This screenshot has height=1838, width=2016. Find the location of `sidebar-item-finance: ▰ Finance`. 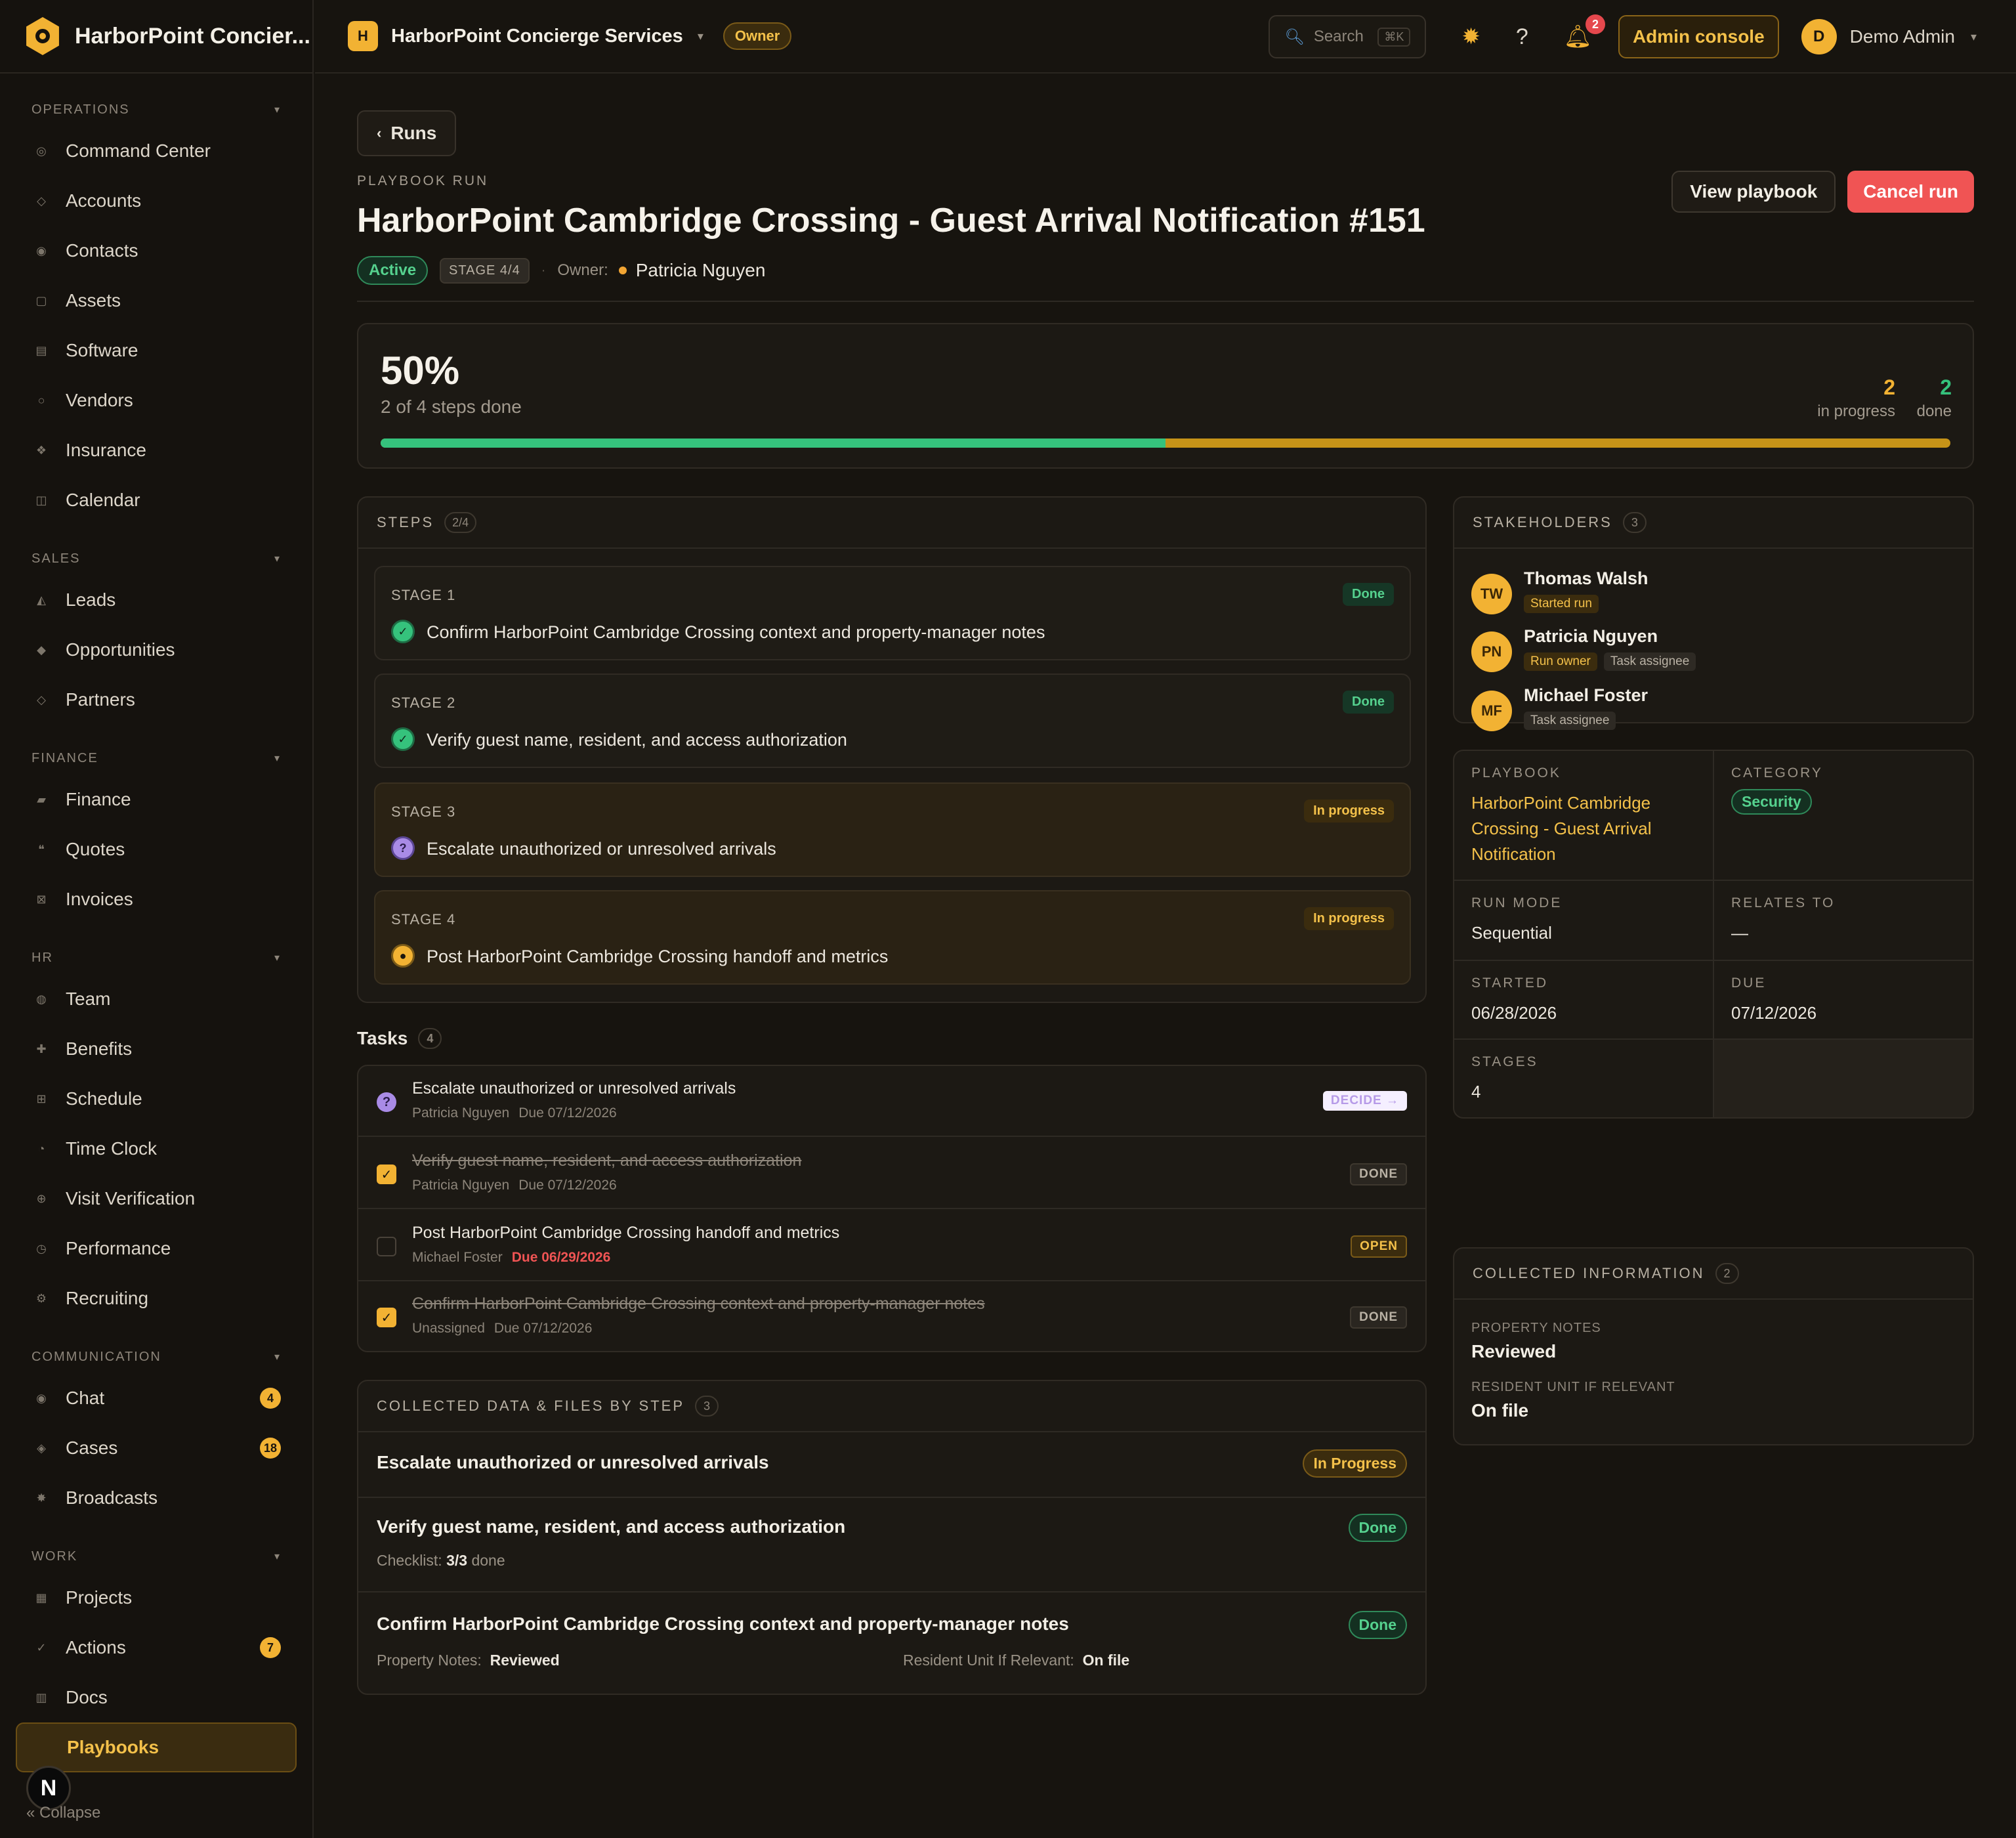

sidebar-item-finance: ▰ Finance is located at coordinates (156, 799).